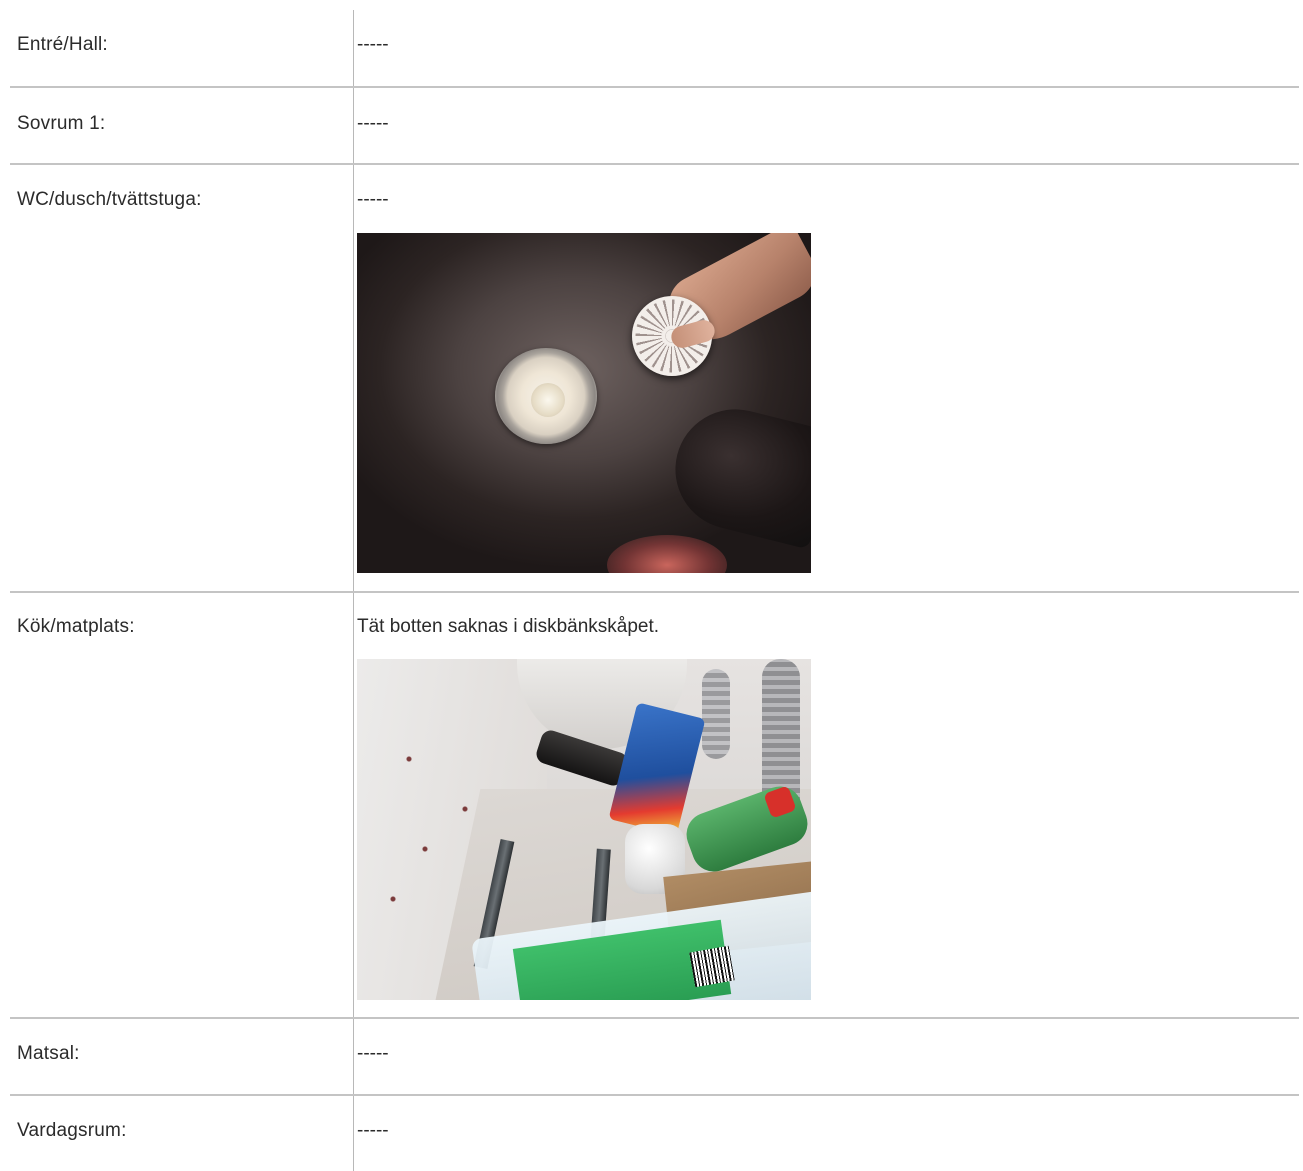 The height and width of the screenshot is (1171, 1303). I want to click on foot, so click(736, 473).